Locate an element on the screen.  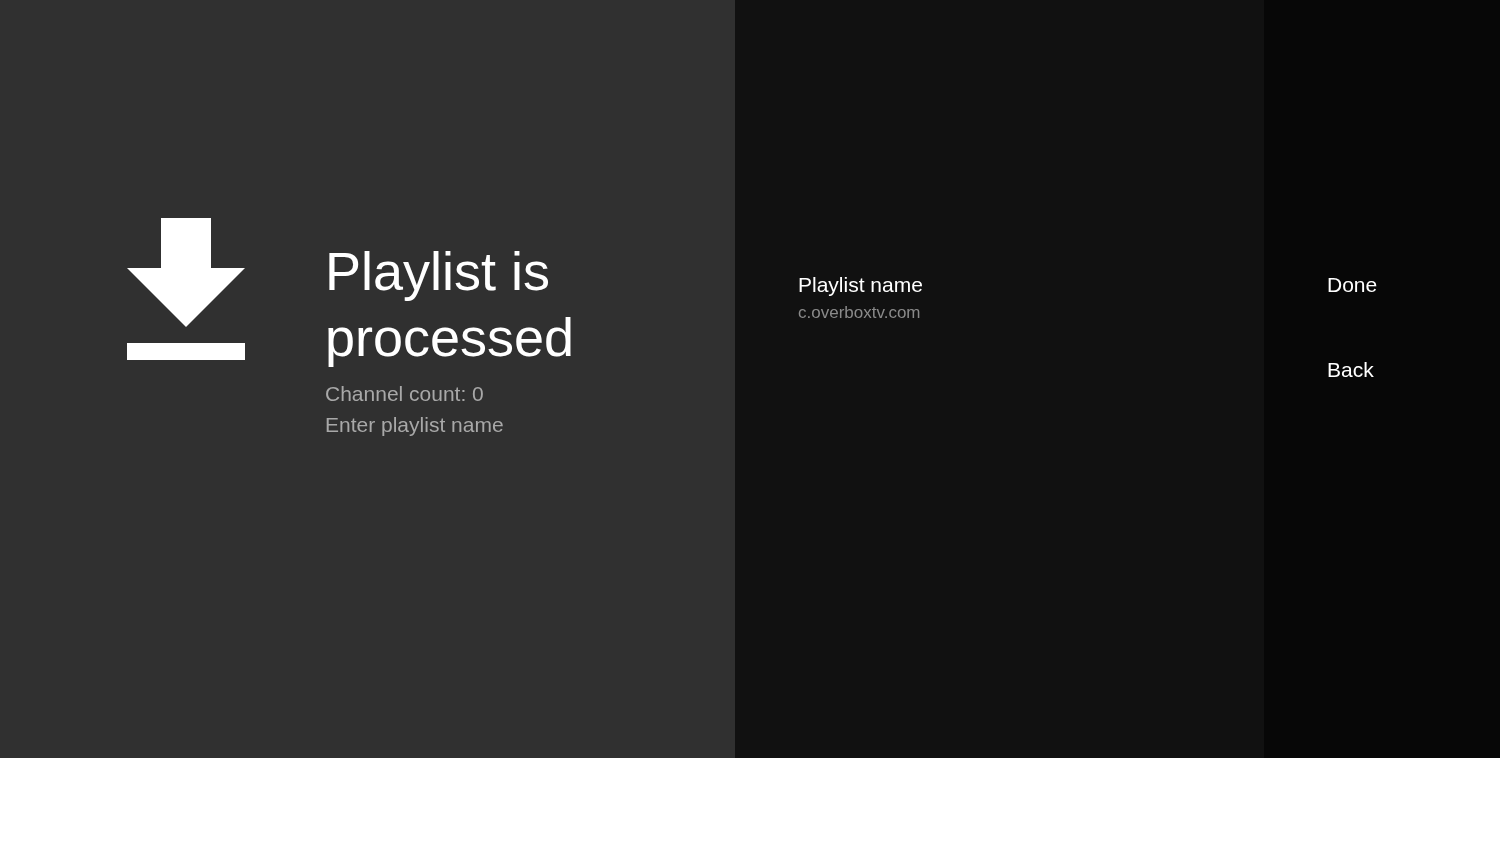
action-button: Back is located at coordinates (1350, 370).